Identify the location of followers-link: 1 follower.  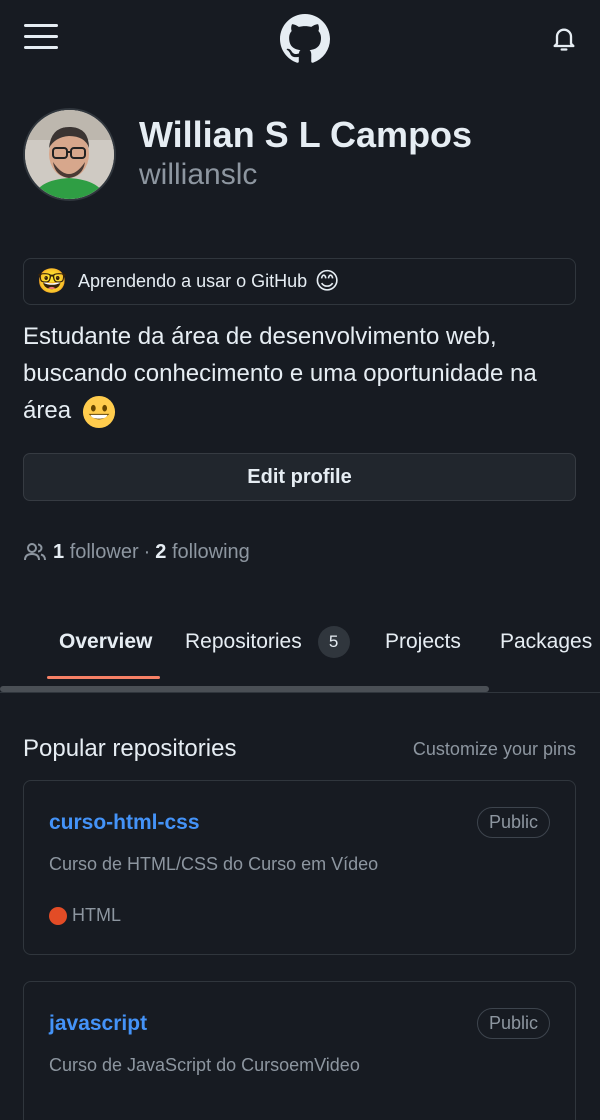
(96, 552).